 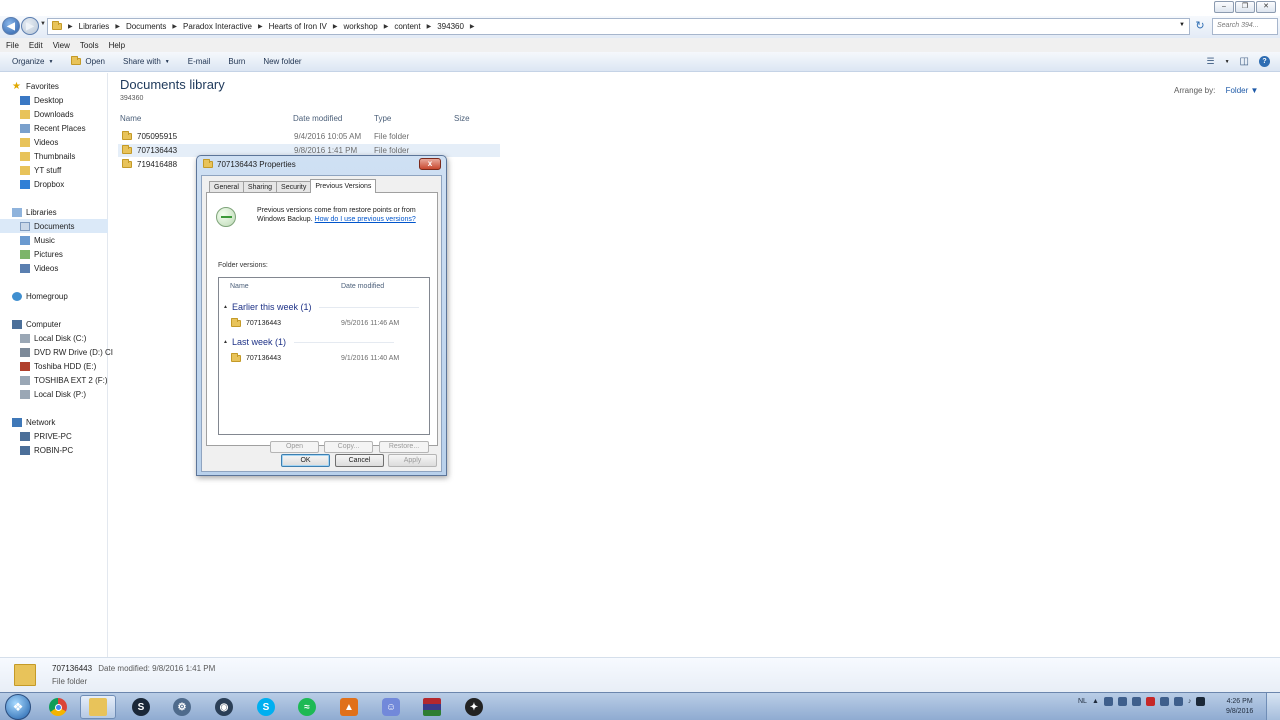 I want to click on taskbar-app: ☺, so click(x=391, y=707).